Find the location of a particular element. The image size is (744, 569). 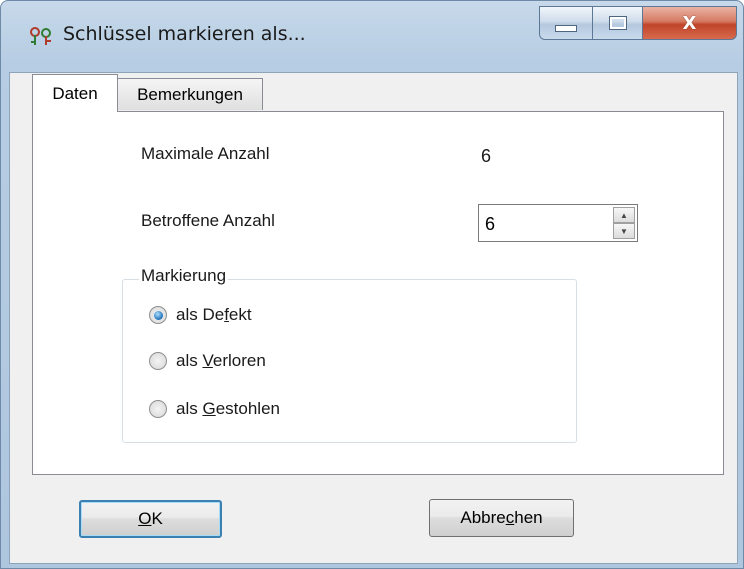

keys-app-icon is located at coordinates (40, 36).